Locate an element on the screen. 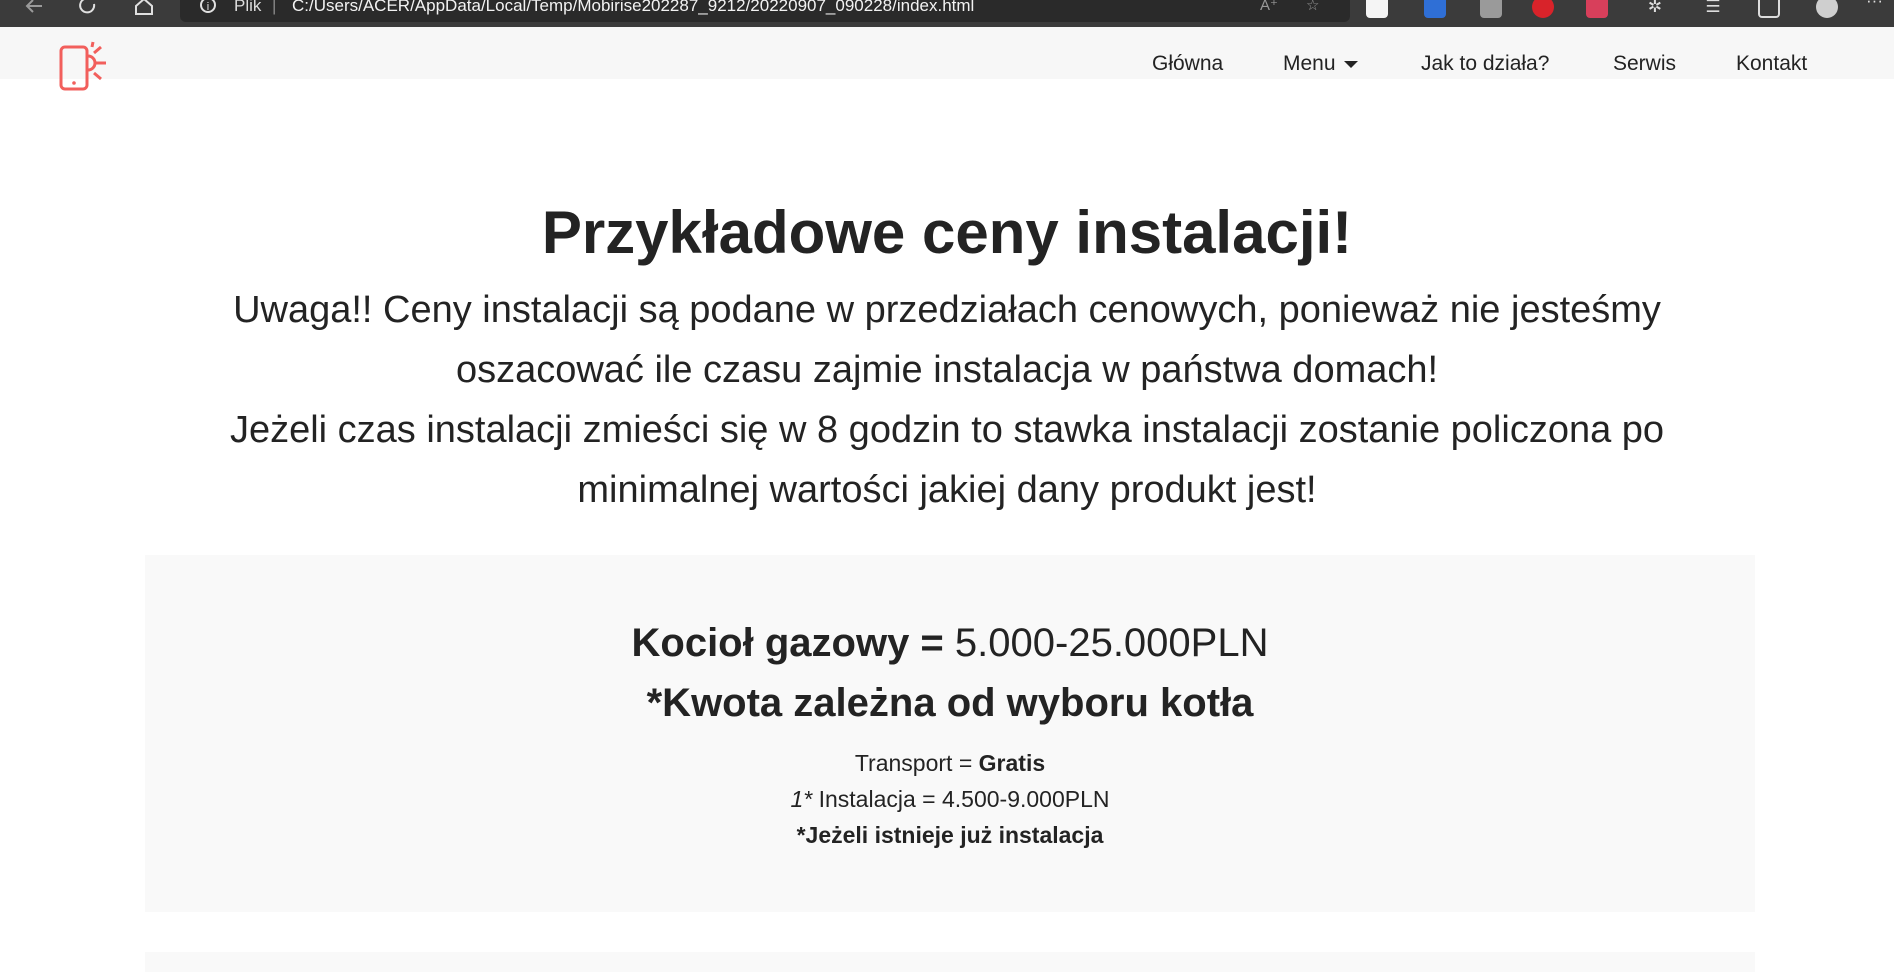  nav-glowna: Główna is located at coordinates (1187, 64).